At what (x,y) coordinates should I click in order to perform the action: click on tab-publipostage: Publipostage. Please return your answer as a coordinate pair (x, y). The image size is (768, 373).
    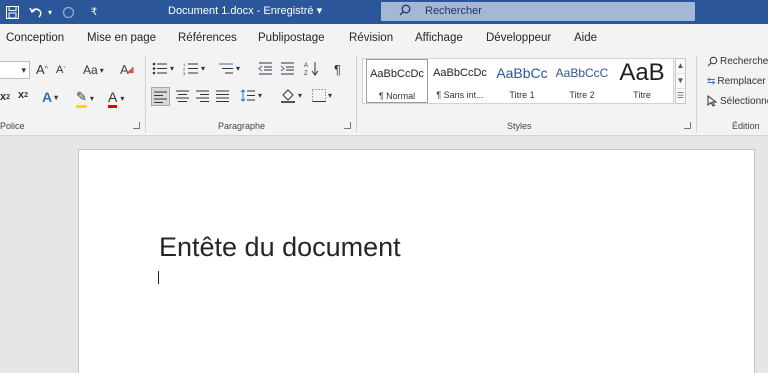
    Looking at the image, I should click on (291, 38).